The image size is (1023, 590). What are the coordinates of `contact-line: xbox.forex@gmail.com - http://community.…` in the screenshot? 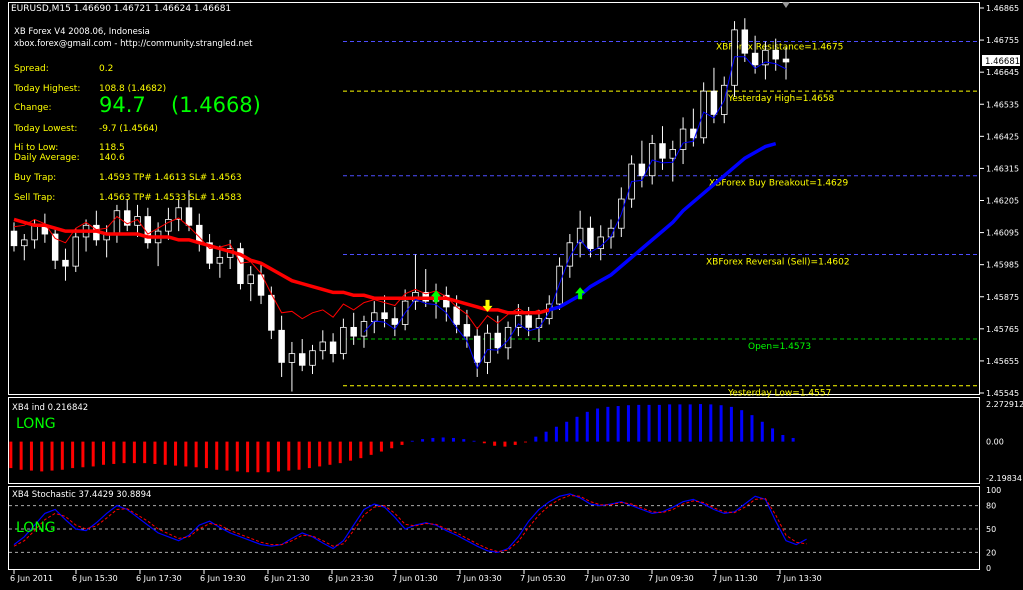 It's located at (133, 44).